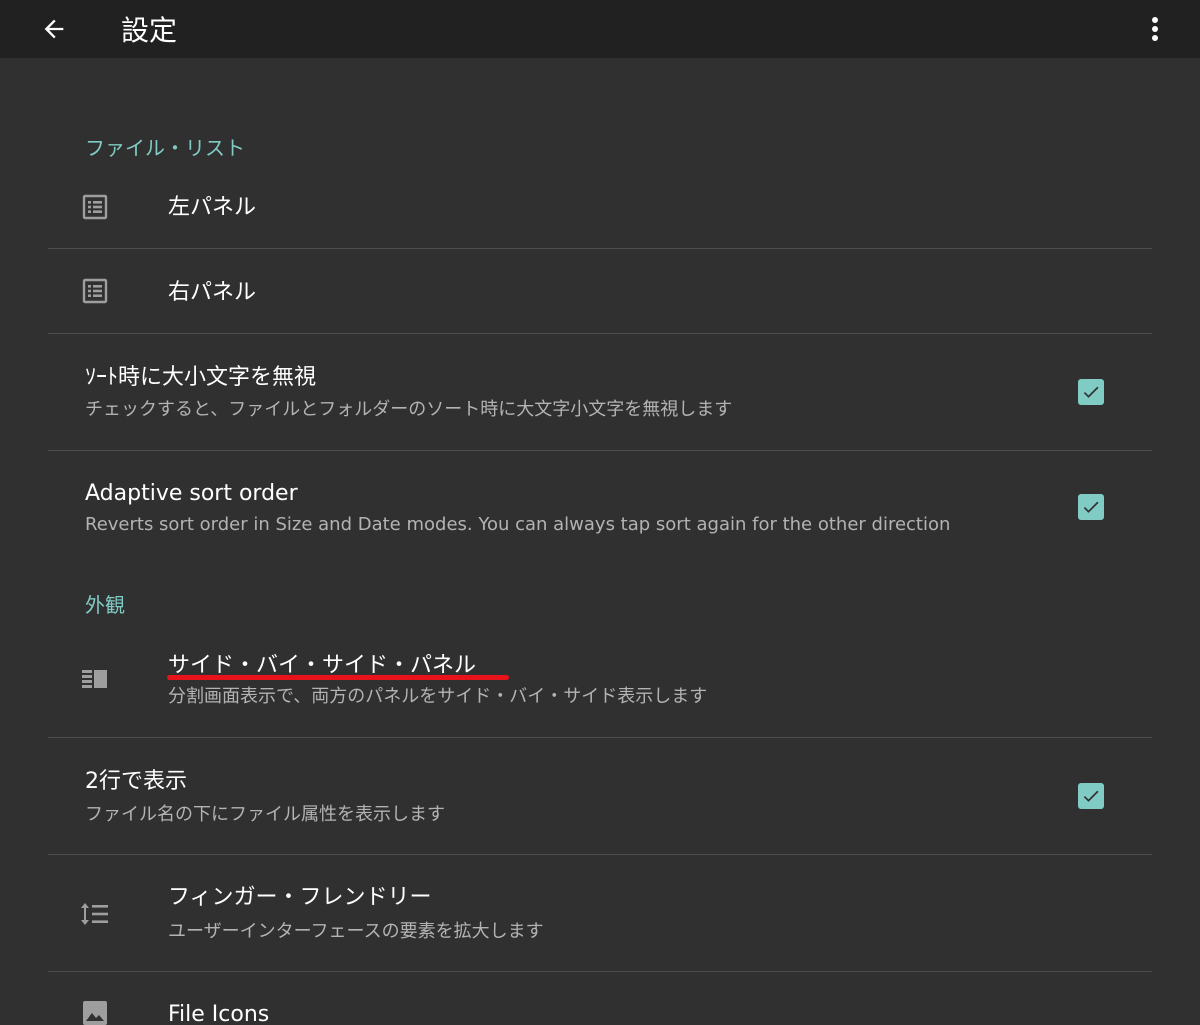  What do you see at coordinates (165, 148) in the screenshot?
I see `section-header-file-list: ファイル・リスト` at bounding box center [165, 148].